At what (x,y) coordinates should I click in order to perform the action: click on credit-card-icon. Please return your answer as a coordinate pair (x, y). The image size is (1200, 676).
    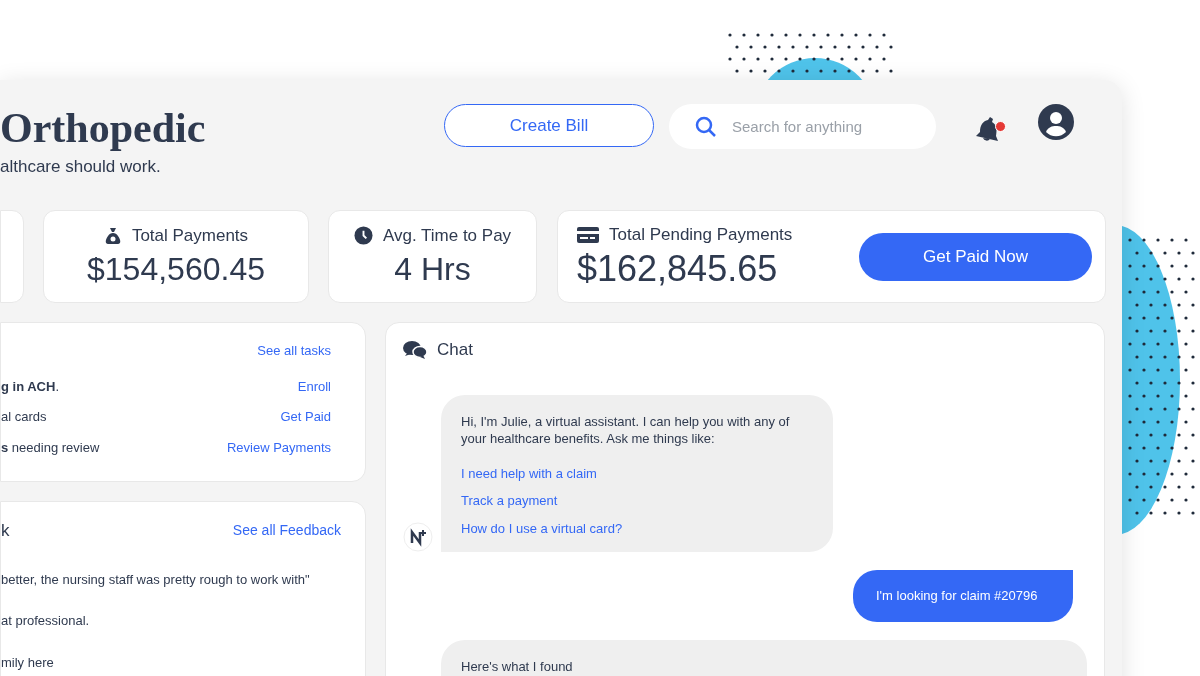
    Looking at the image, I should click on (588, 234).